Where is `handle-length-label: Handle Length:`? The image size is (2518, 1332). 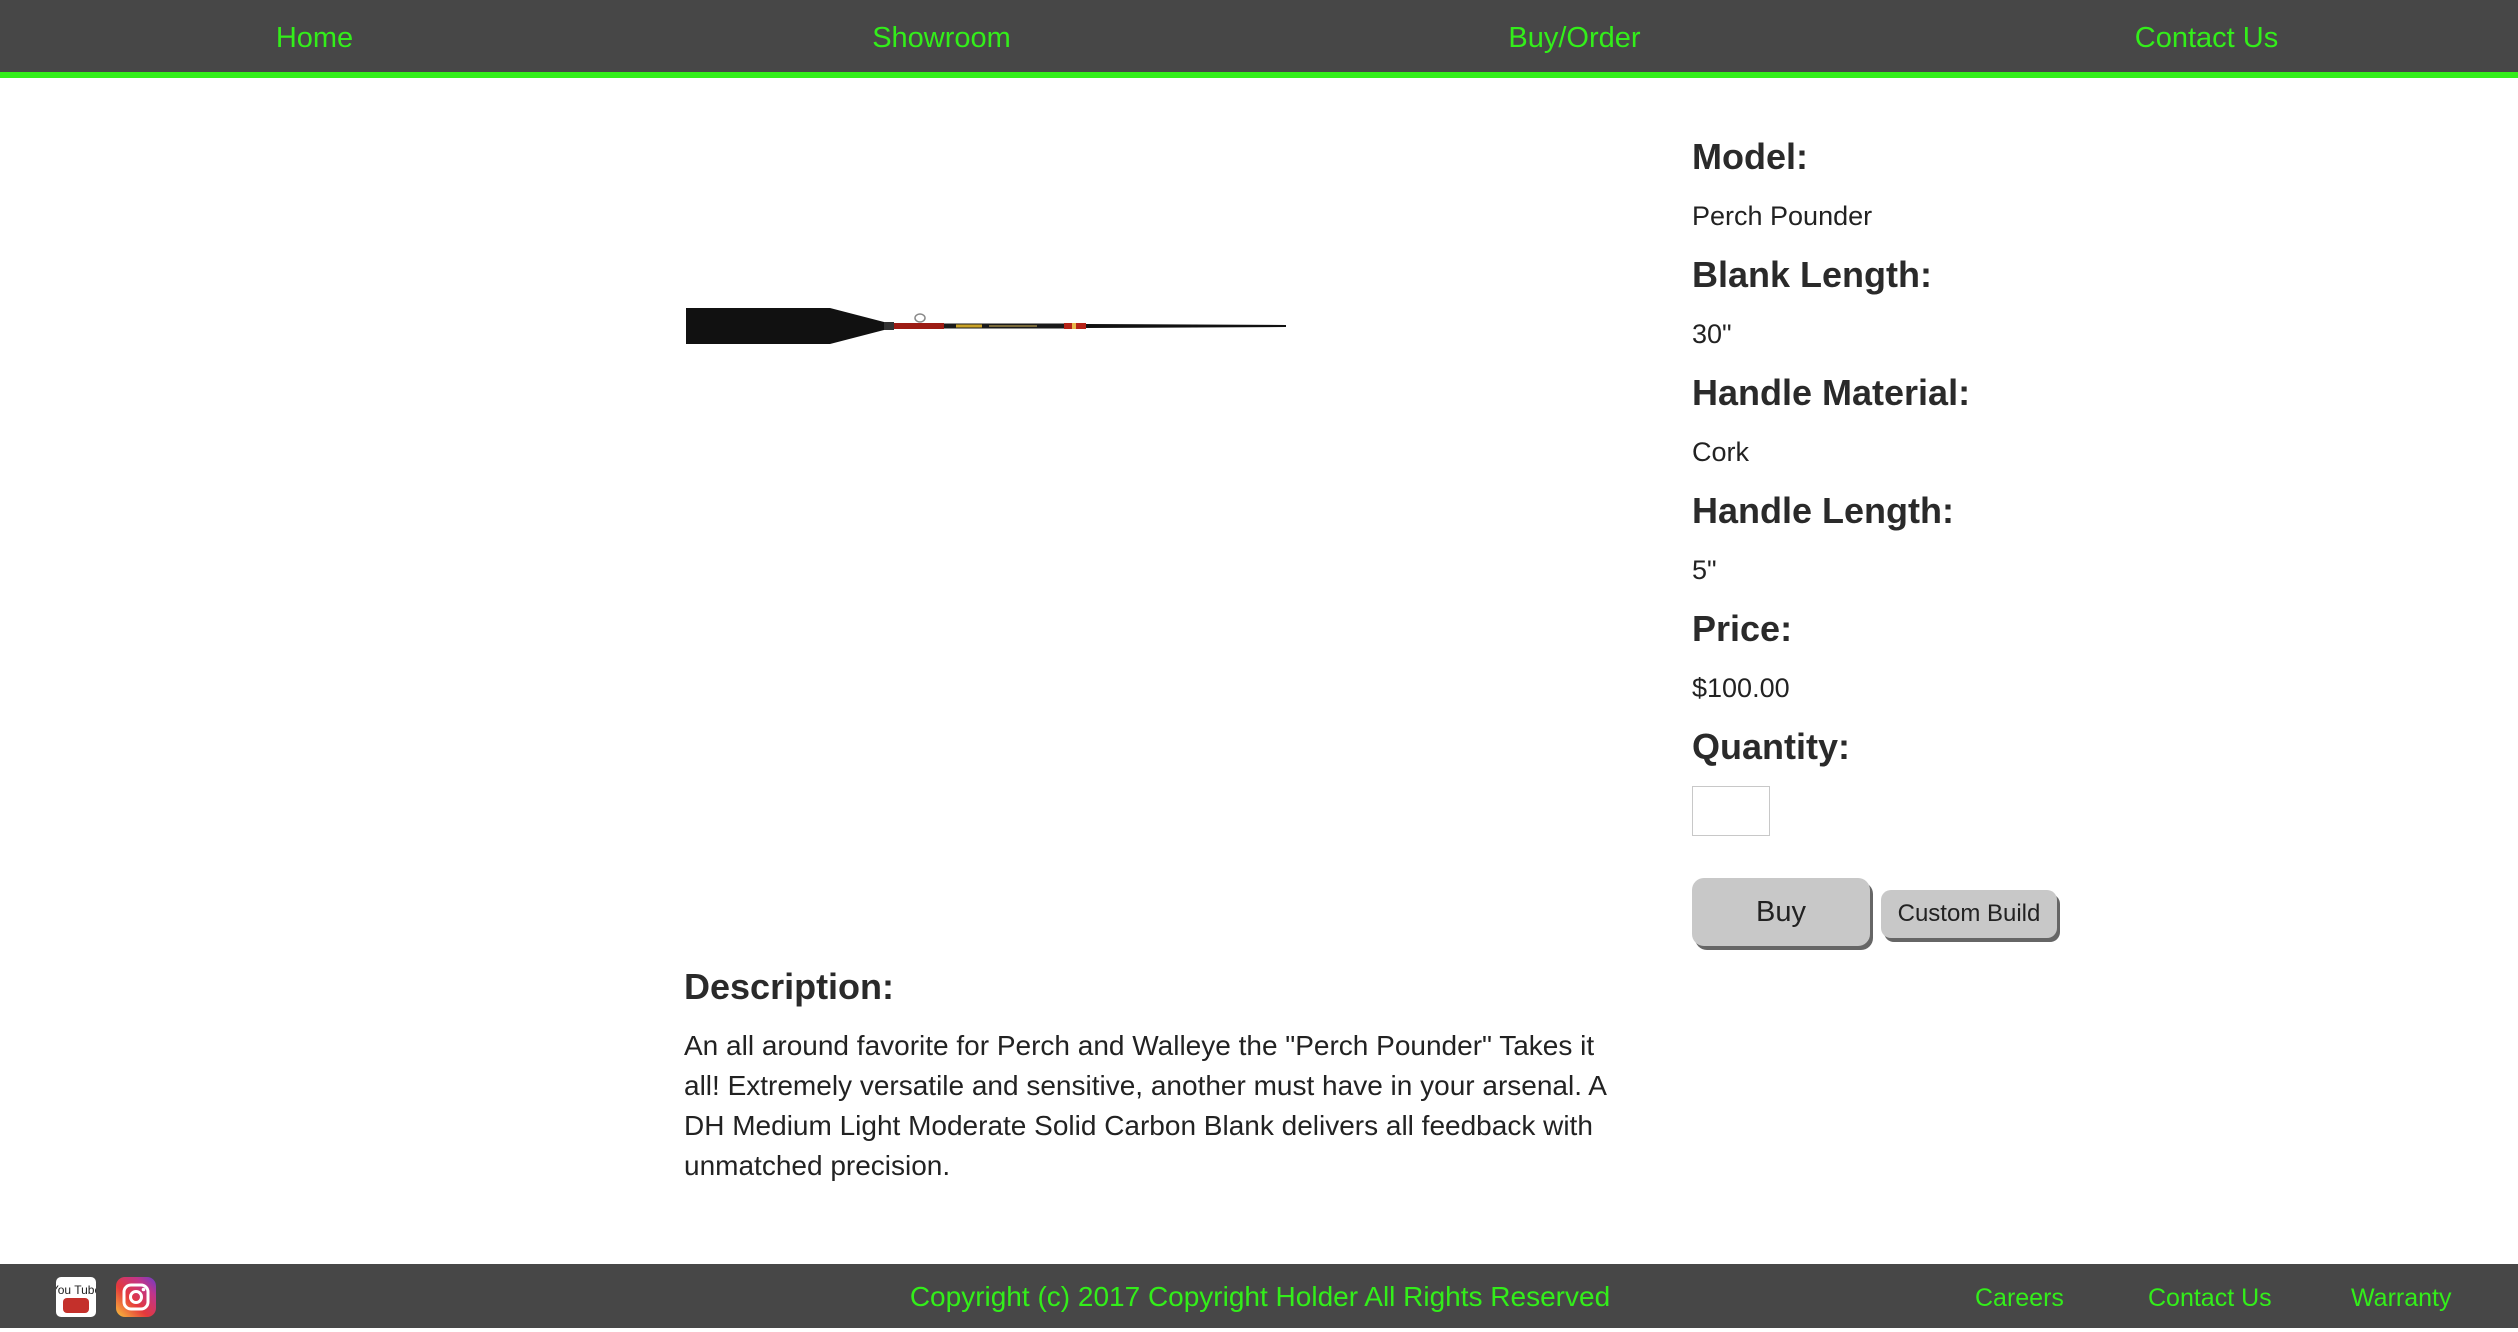
handle-length-label: Handle Length: is located at coordinates (1823, 510).